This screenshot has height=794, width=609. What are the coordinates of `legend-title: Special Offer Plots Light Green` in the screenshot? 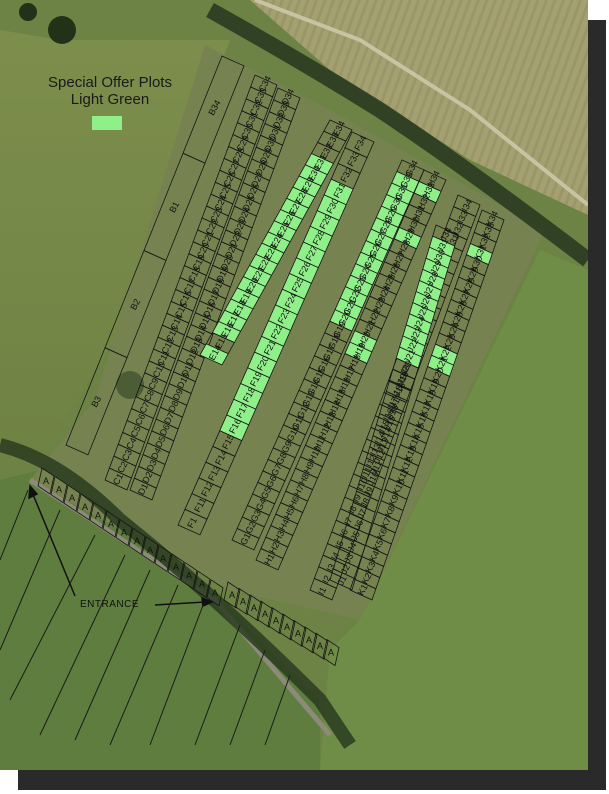 It's located at (110, 91).